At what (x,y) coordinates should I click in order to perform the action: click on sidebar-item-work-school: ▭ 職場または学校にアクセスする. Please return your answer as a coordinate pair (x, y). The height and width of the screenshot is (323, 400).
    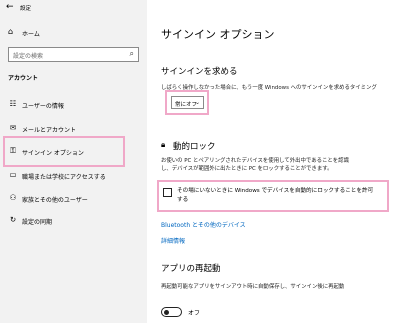
    Looking at the image, I should click on (74, 176).